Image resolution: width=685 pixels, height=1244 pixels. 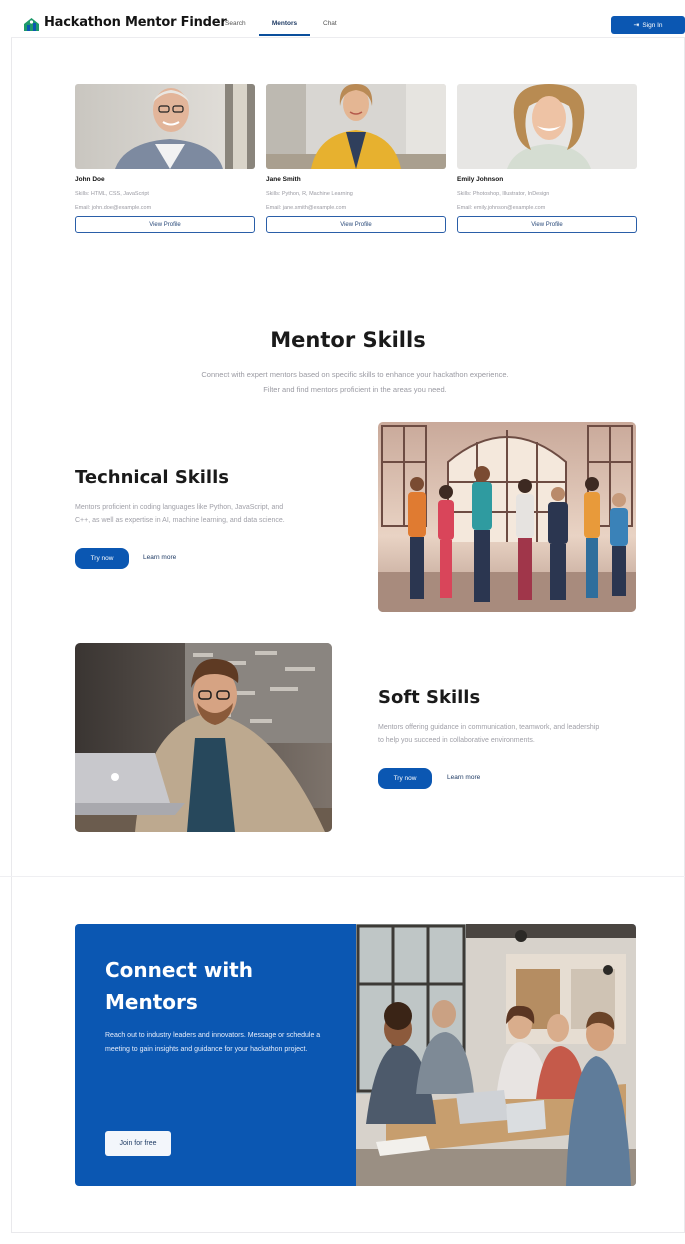 I want to click on mentor-email: Email: jane.smith@example.com, so click(x=306, y=208).